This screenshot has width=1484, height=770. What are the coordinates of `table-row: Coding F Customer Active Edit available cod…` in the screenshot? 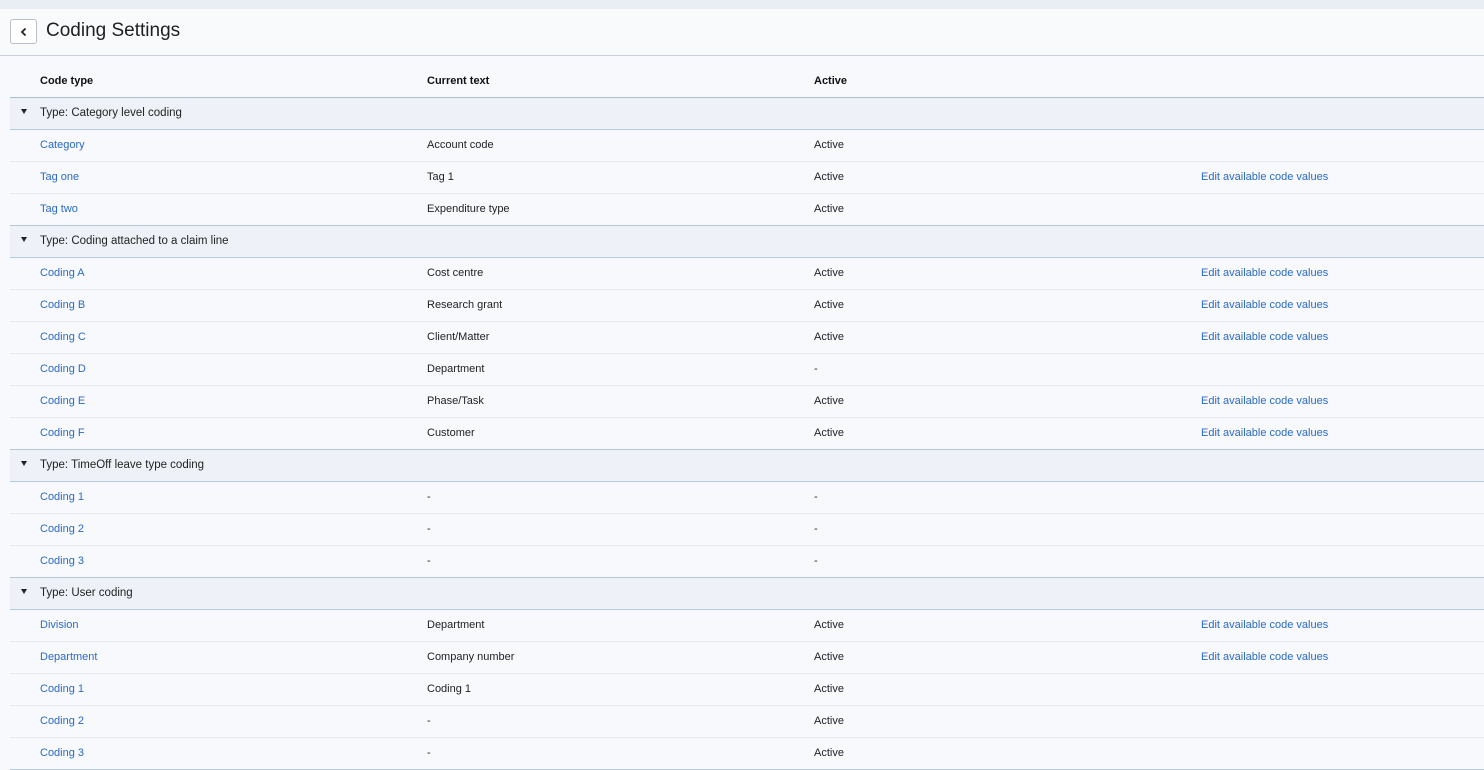 It's located at (747, 434).